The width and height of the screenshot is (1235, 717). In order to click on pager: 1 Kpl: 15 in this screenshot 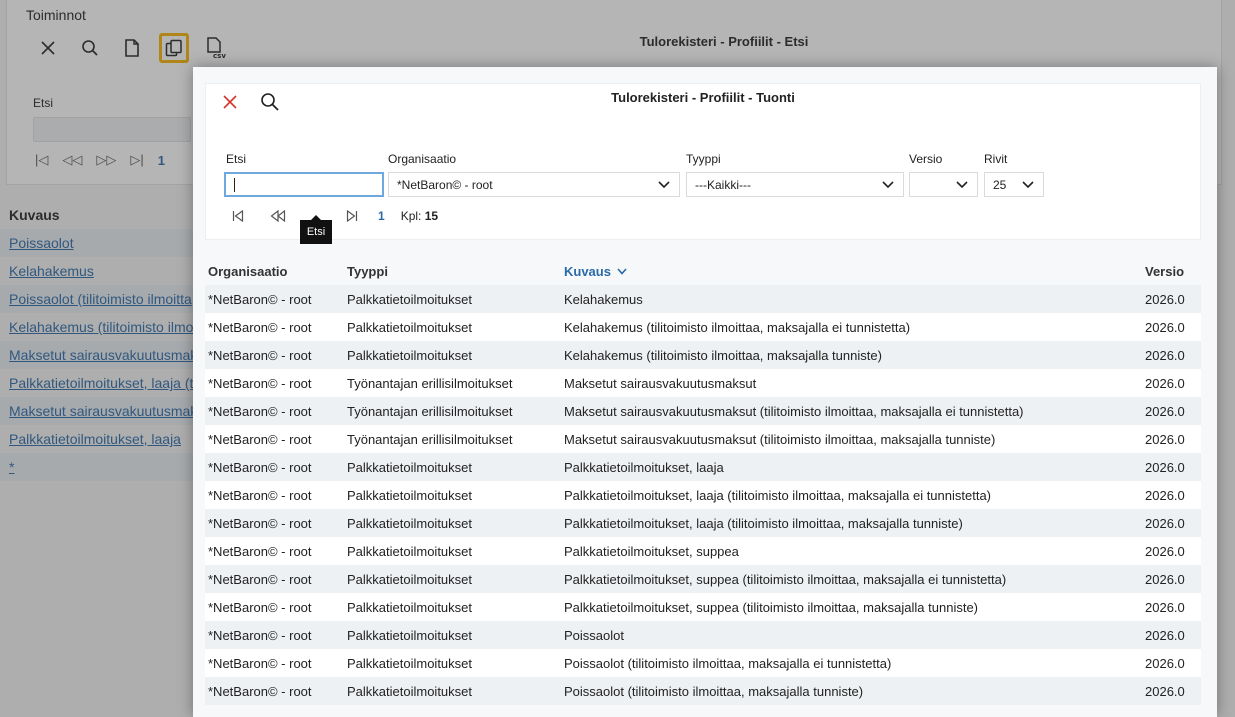, I will do `click(335, 216)`.